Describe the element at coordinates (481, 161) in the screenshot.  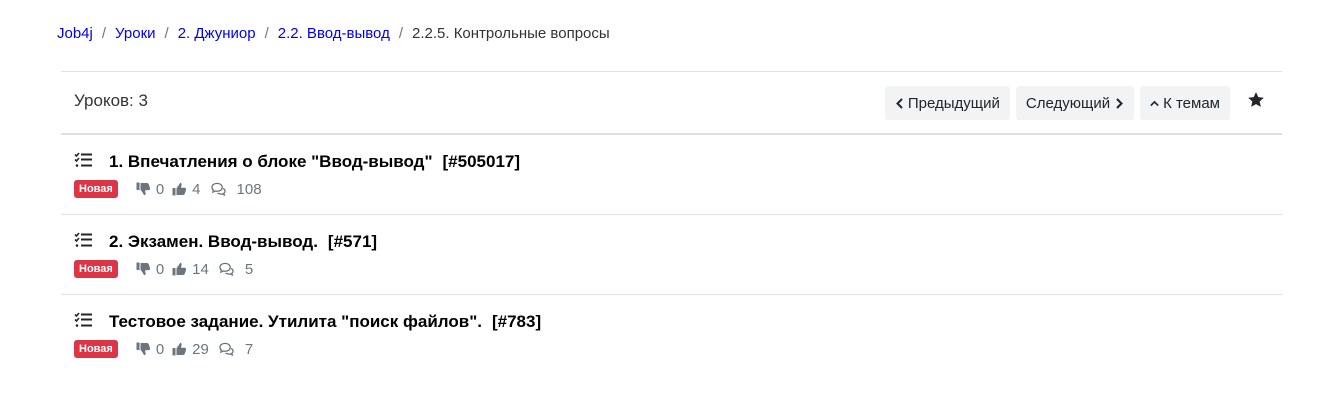
I see `lesson-id: [#505017]` at that location.